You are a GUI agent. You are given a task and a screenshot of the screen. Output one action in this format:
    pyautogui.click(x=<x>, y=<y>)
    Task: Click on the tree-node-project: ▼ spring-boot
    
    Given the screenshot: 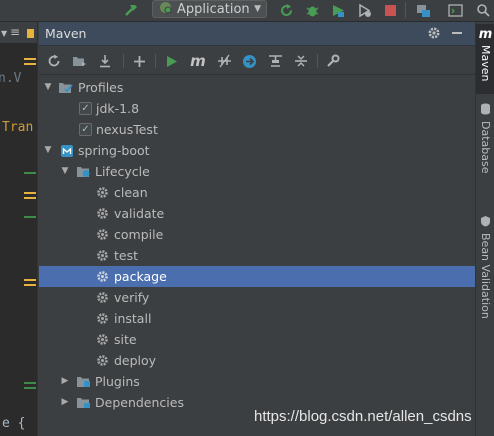 What is the action you would take?
    pyautogui.click(x=257, y=150)
    